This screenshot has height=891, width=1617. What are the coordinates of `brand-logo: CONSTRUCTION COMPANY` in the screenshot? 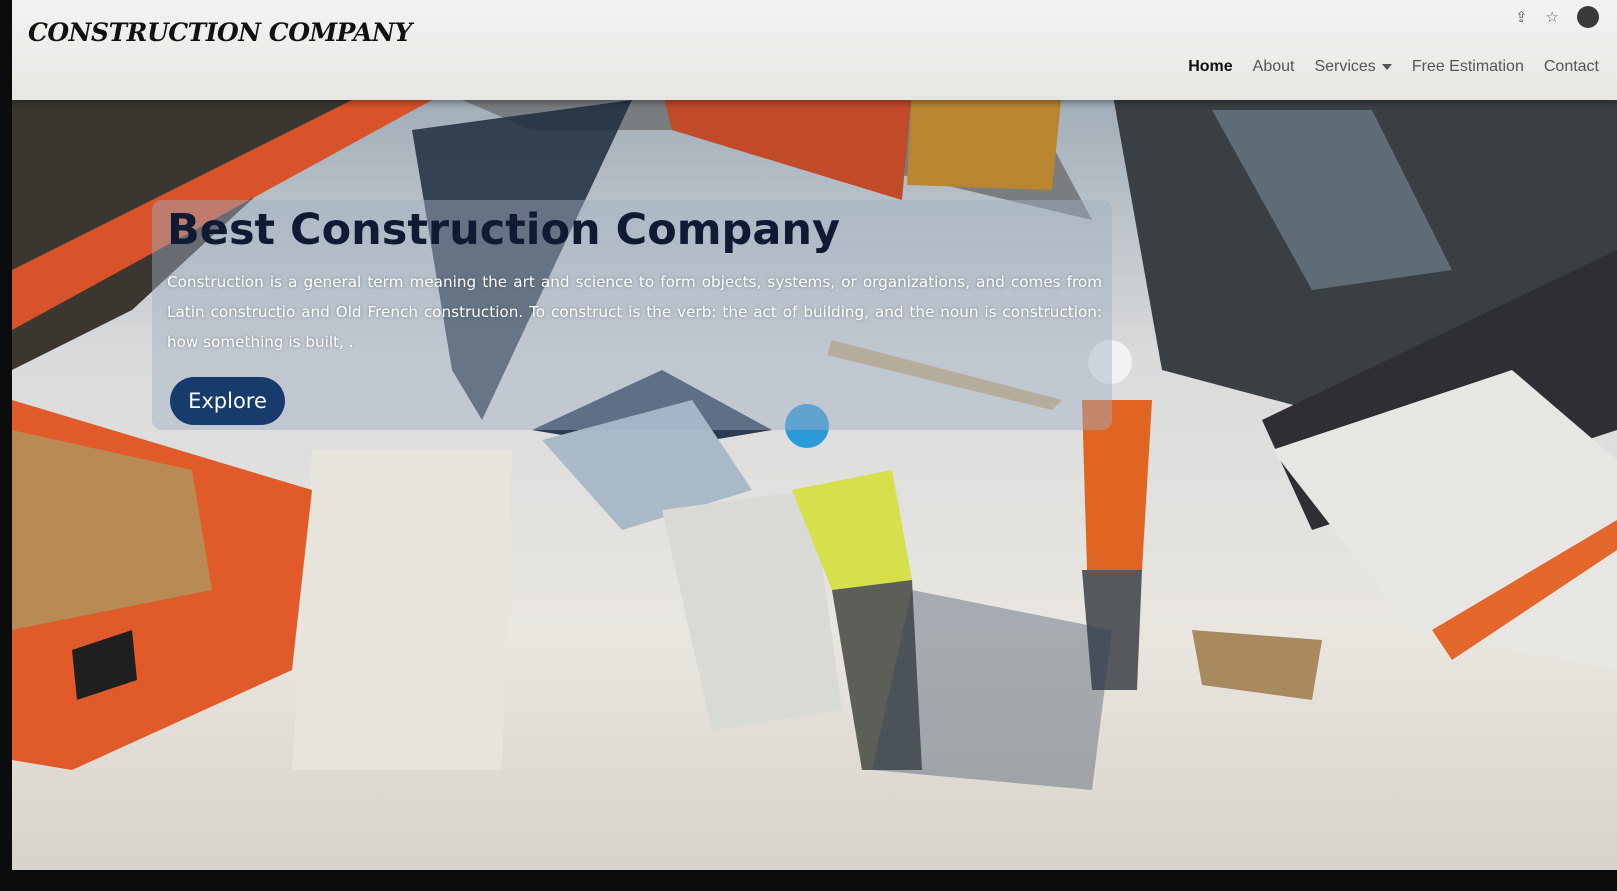 It's located at (220, 32).